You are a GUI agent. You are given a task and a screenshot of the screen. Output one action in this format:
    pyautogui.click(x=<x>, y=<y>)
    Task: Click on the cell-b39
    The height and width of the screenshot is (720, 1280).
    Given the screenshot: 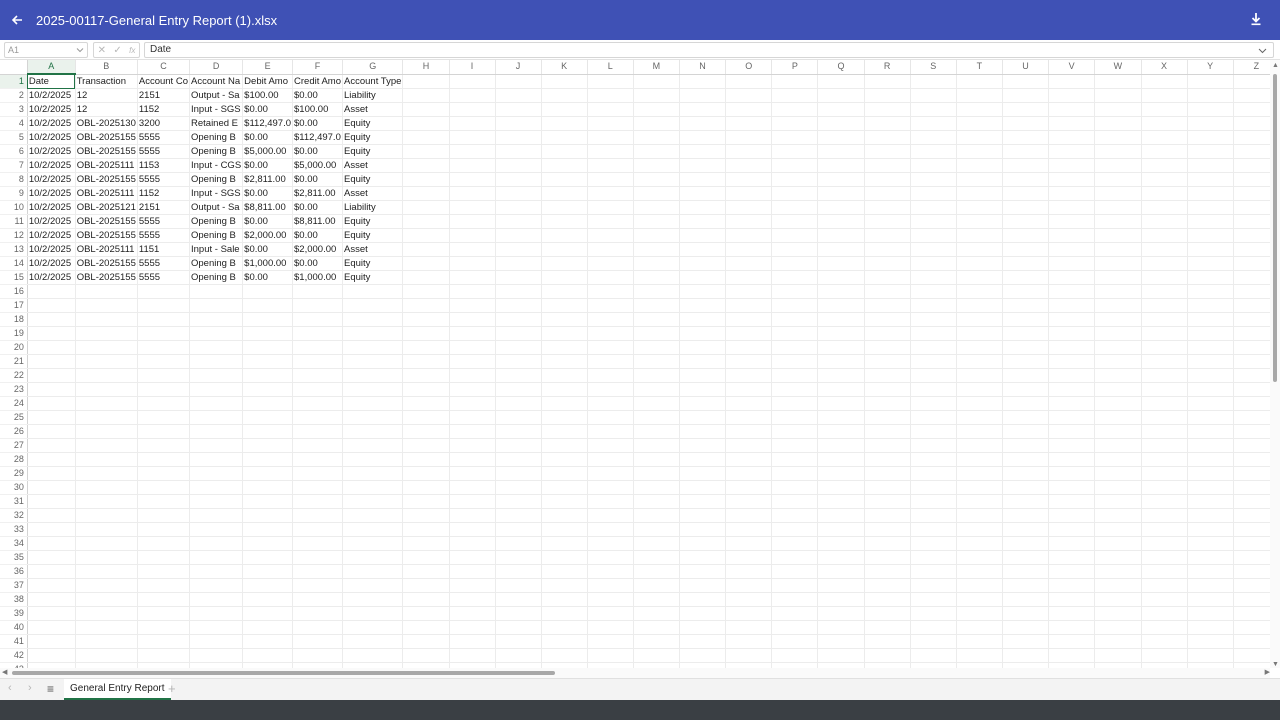 What is the action you would take?
    pyautogui.click(x=106, y=613)
    